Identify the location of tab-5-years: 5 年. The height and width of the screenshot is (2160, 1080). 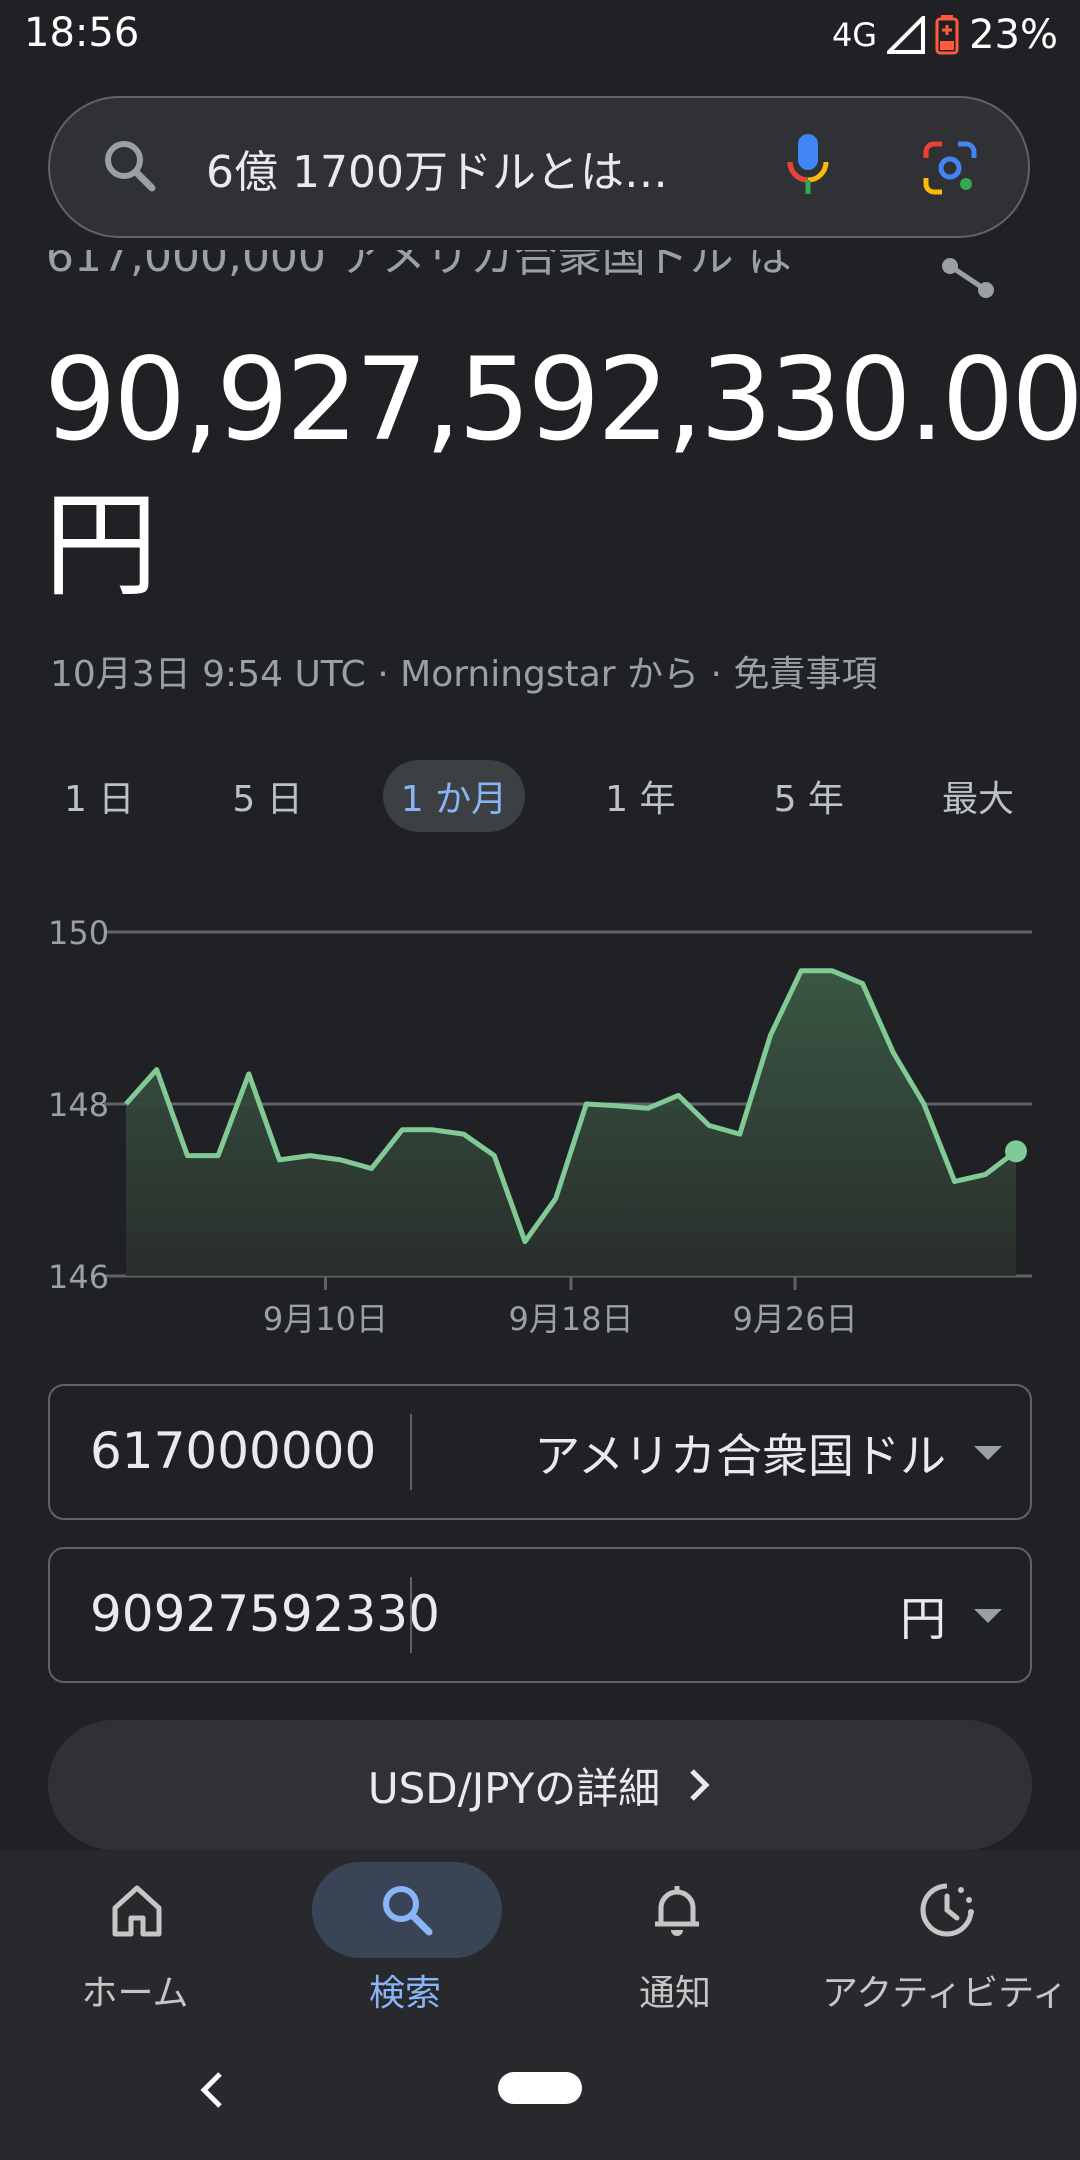
(809, 796).